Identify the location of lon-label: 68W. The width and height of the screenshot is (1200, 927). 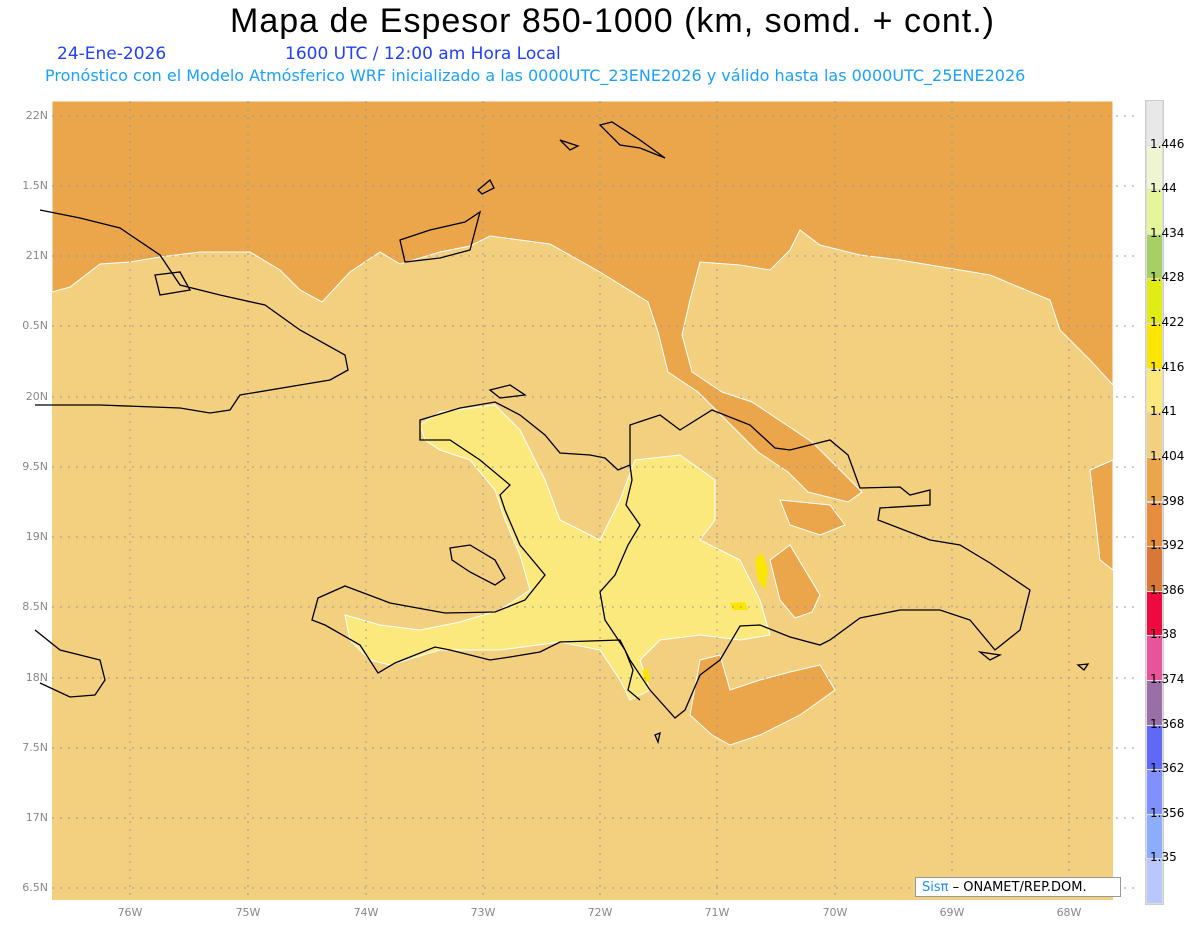
(1069, 912).